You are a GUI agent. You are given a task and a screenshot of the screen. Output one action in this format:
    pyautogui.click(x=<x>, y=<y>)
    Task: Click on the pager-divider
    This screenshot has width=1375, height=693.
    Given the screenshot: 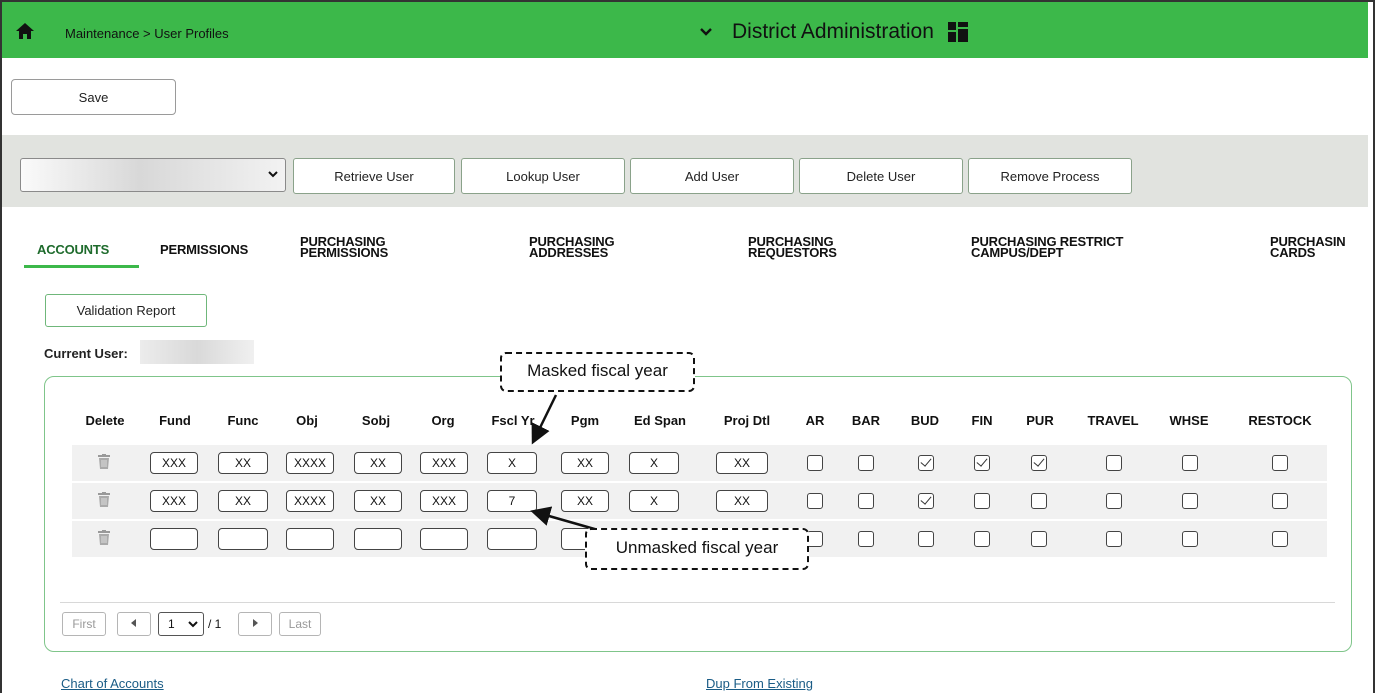 What is the action you would take?
    pyautogui.click(x=697, y=602)
    